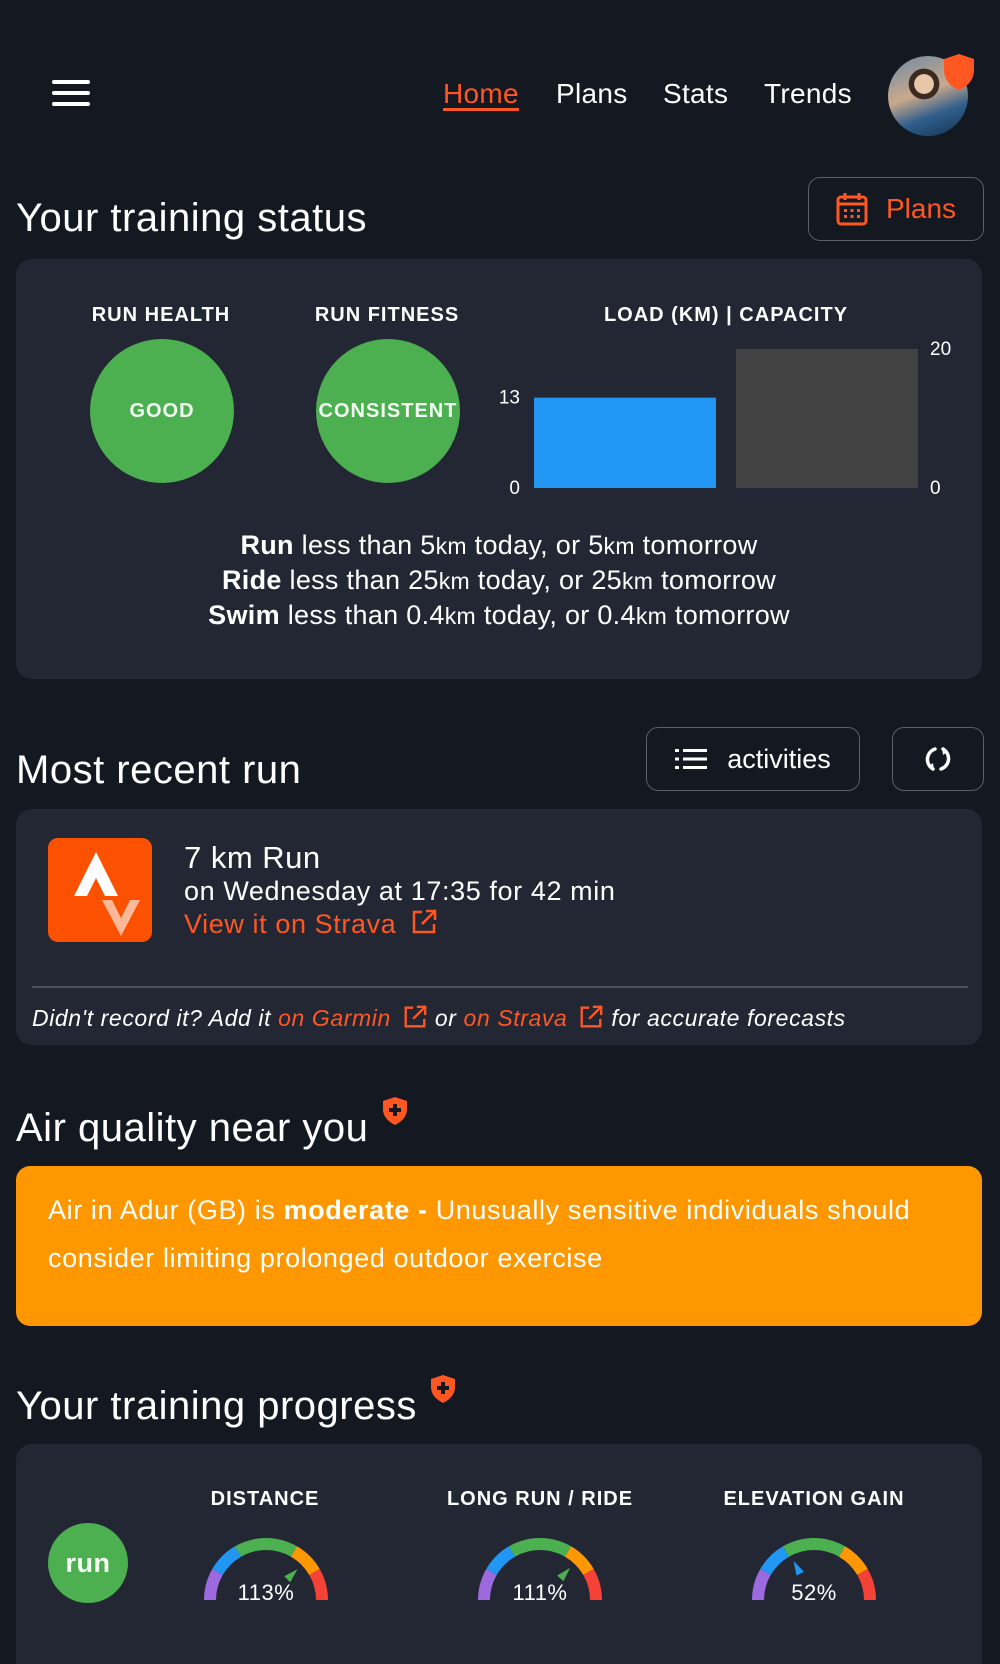 Image resolution: width=1000 pixels, height=1664 pixels. I want to click on run-fitness-value: CONSISTENT, so click(388, 410).